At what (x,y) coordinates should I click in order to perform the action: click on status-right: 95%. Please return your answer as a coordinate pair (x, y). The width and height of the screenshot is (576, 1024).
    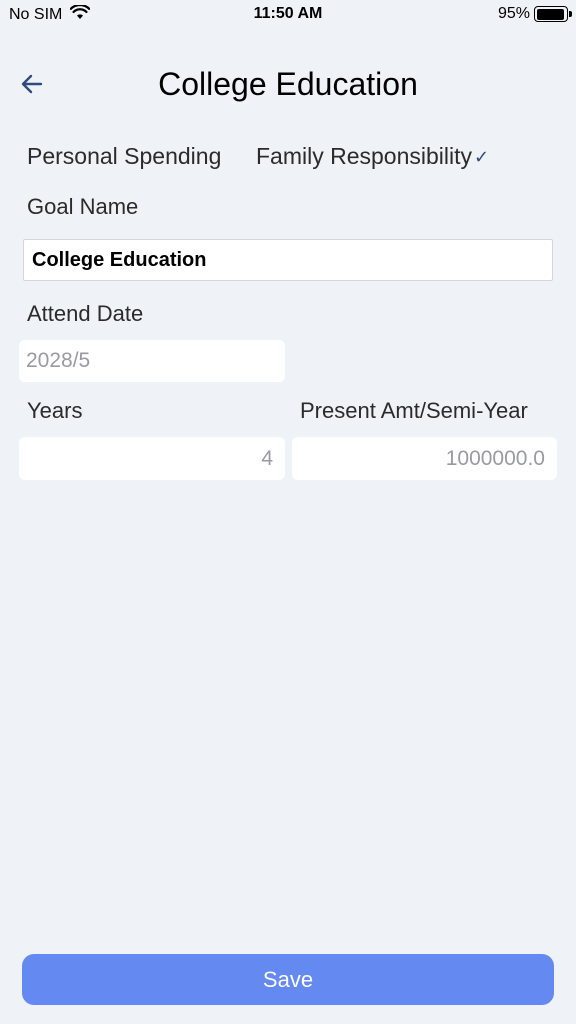
    Looking at the image, I should click on (534, 14).